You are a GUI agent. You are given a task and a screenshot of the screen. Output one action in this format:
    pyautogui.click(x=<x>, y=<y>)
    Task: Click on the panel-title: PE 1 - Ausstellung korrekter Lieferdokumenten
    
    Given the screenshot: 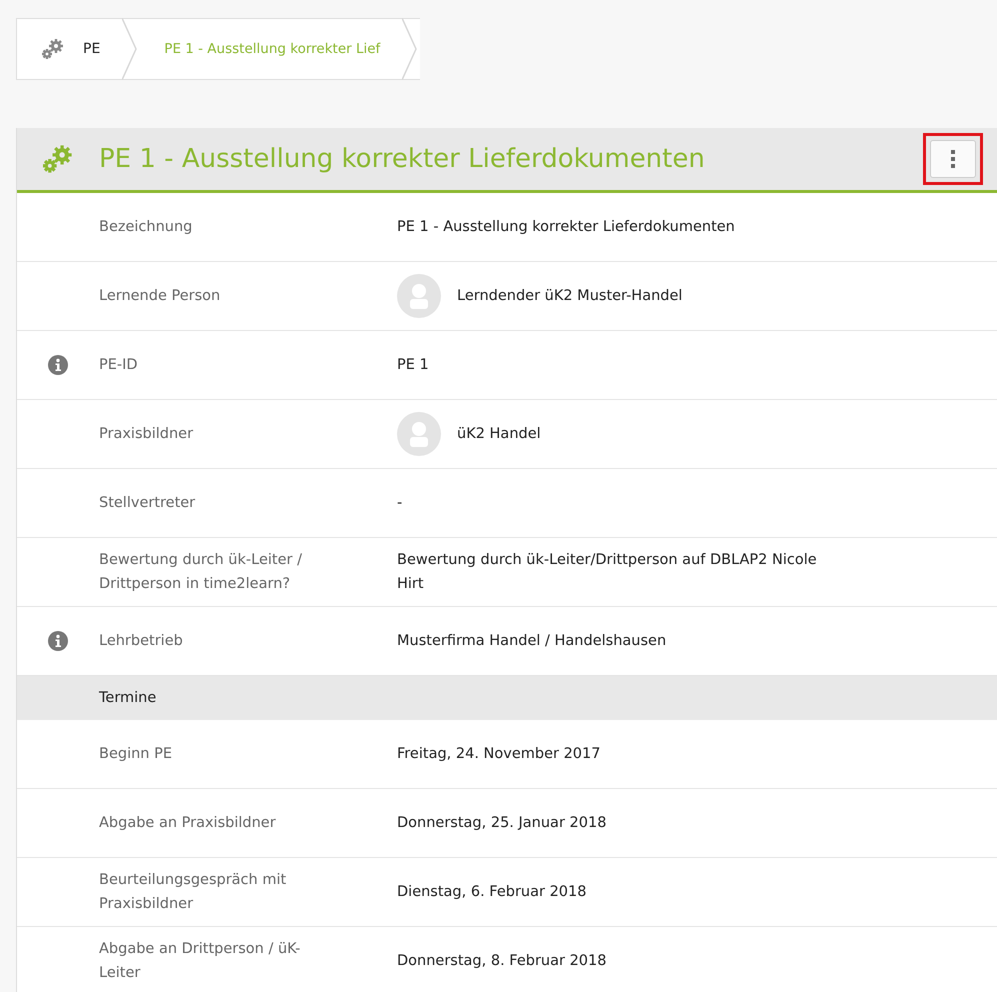 What is the action you would take?
    pyautogui.click(x=402, y=159)
    